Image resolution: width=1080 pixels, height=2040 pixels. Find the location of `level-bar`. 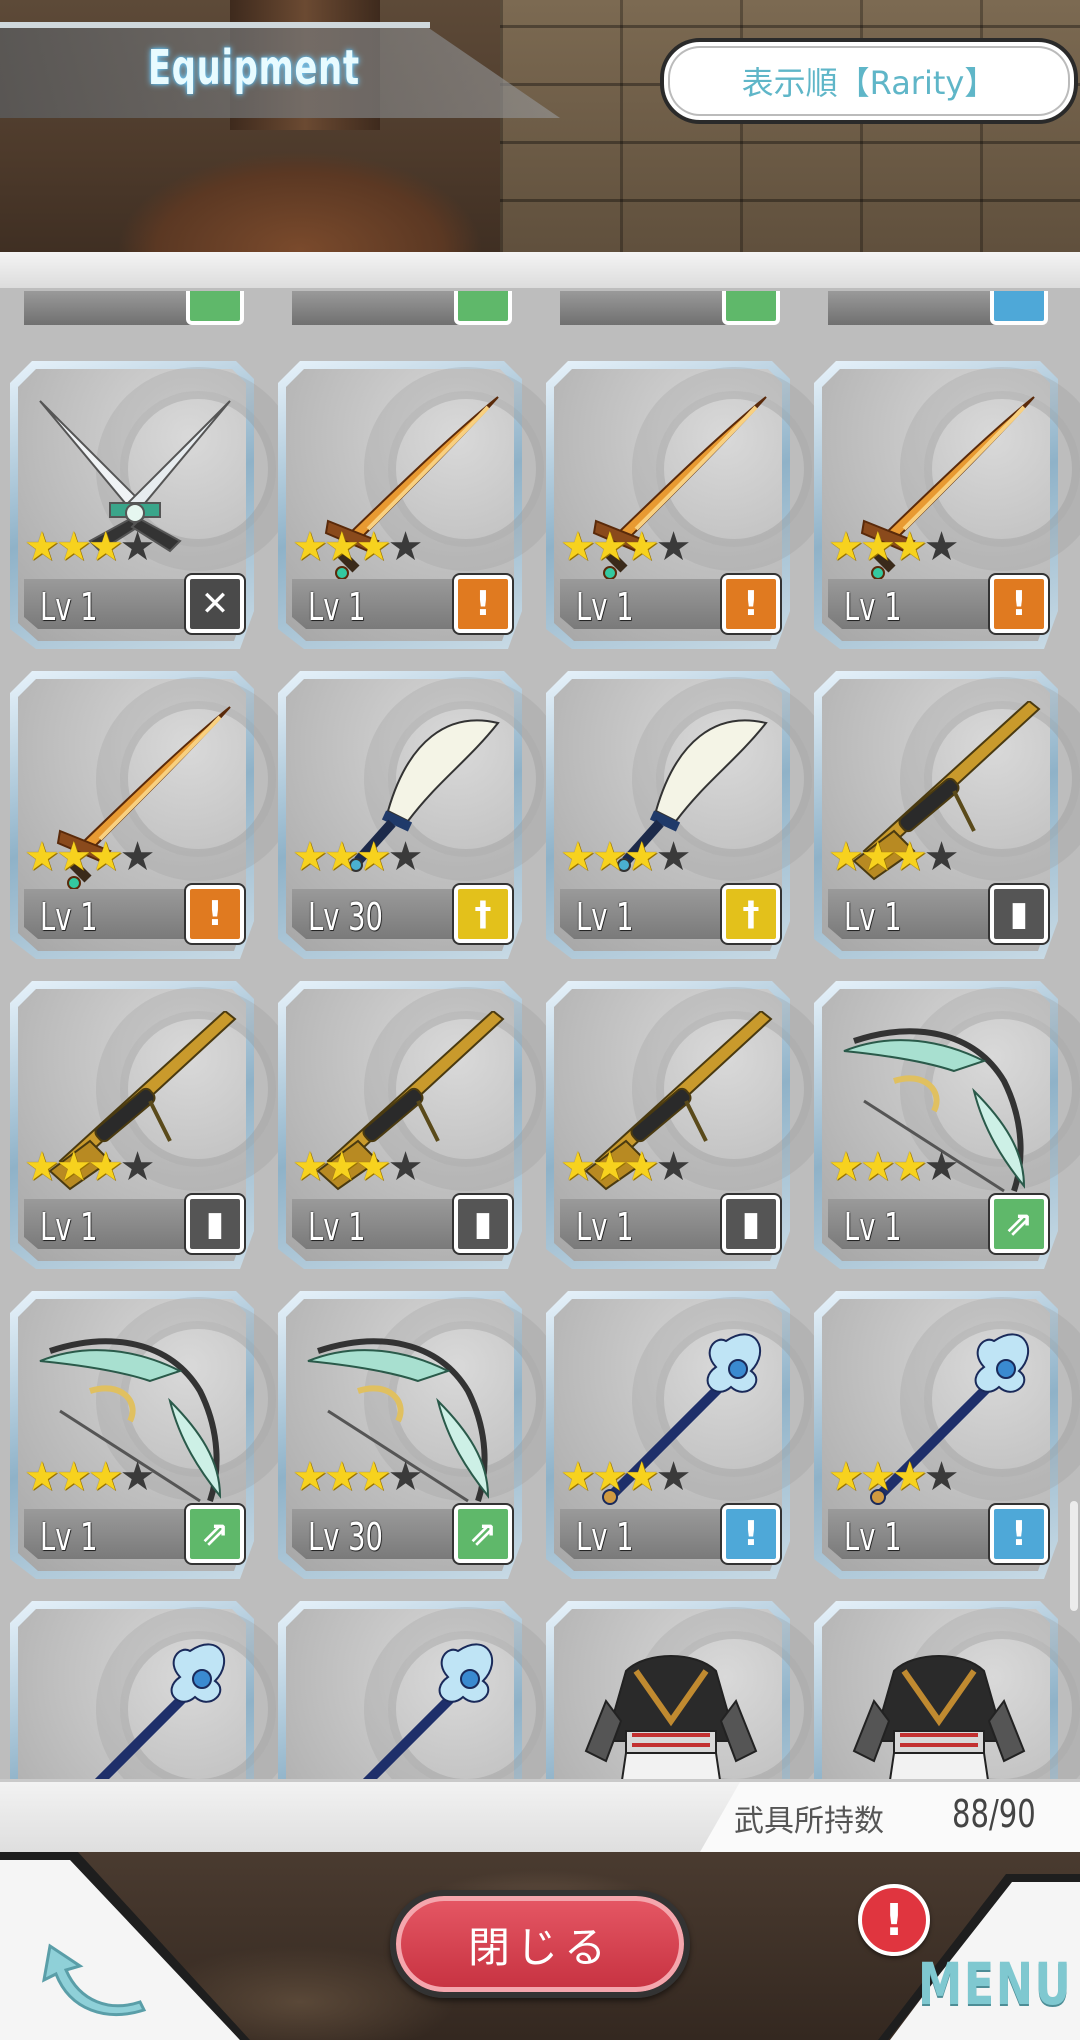

level-bar is located at coordinates (109, 308).